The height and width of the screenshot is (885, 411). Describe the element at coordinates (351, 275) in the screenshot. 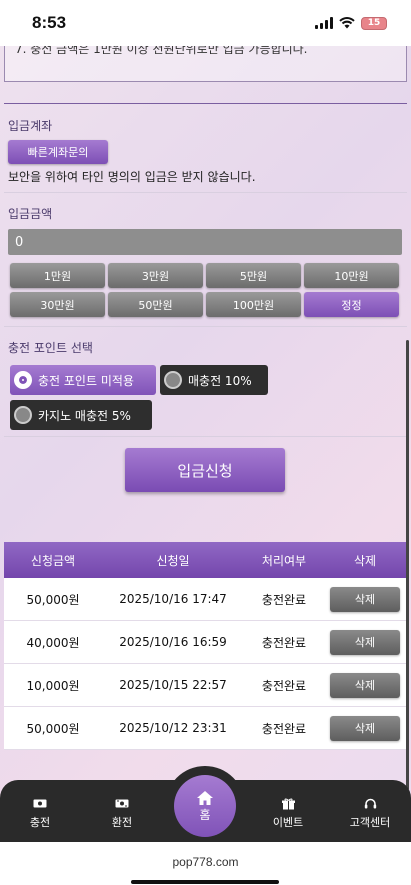

I see `amount-100k-button: 10만원` at that location.